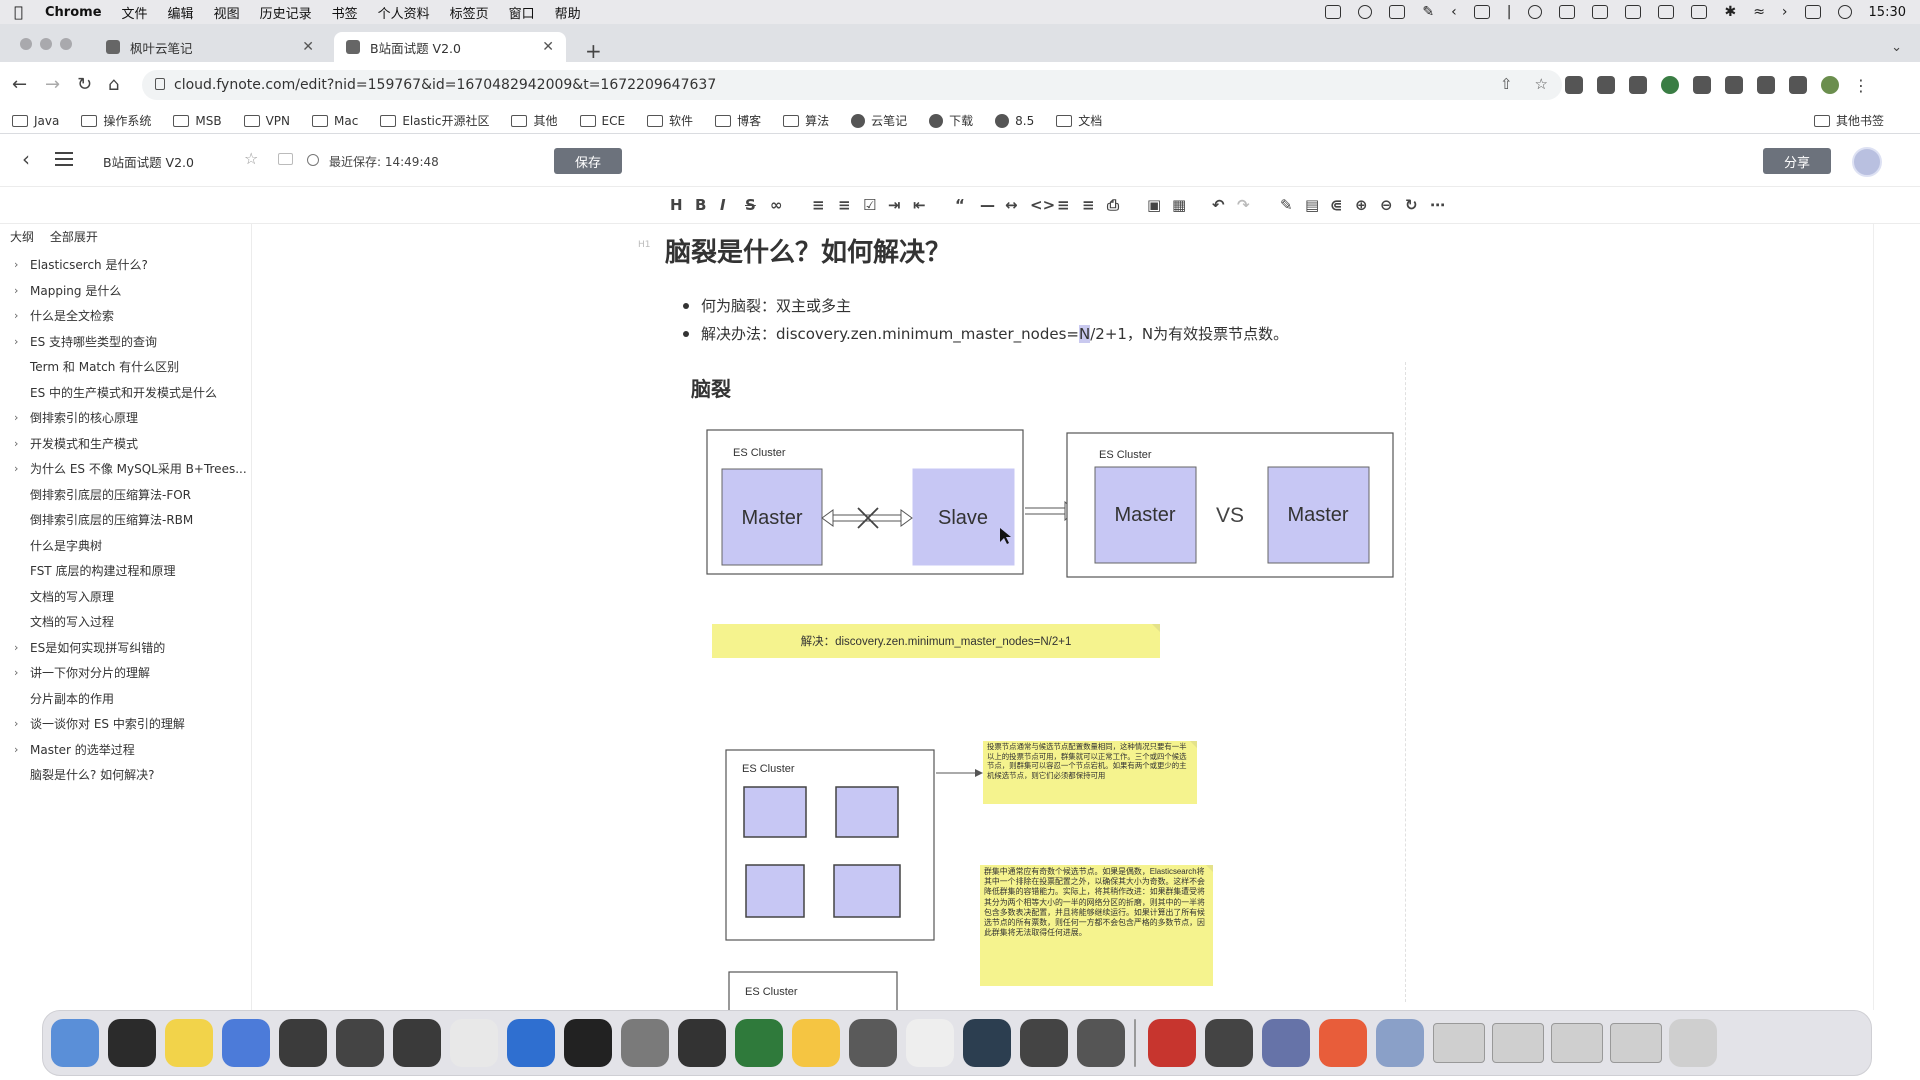 This screenshot has height=1080, width=1920. What do you see at coordinates (72, 596) in the screenshot?
I see `outline-item: 文档的写入原理` at bounding box center [72, 596].